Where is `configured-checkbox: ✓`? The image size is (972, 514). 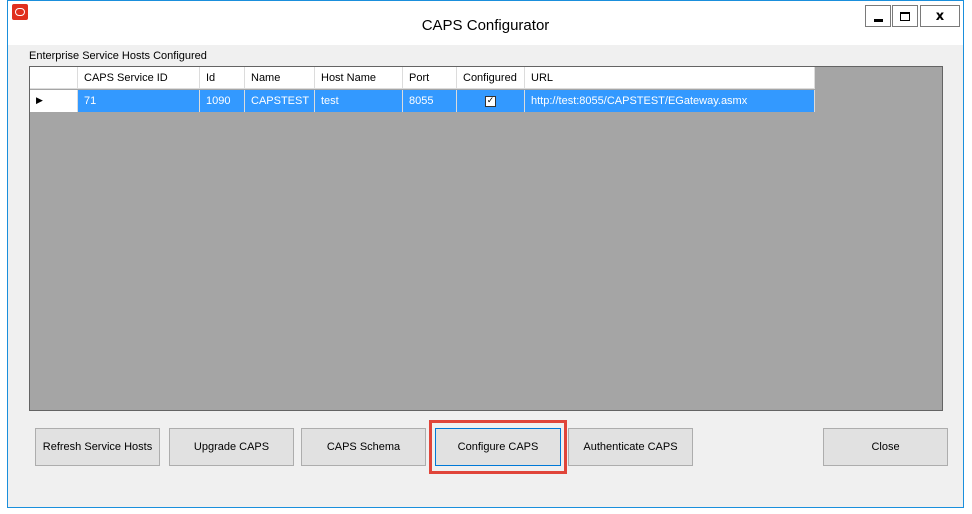
configured-checkbox: ✓ is located at coordinates (490, 101).